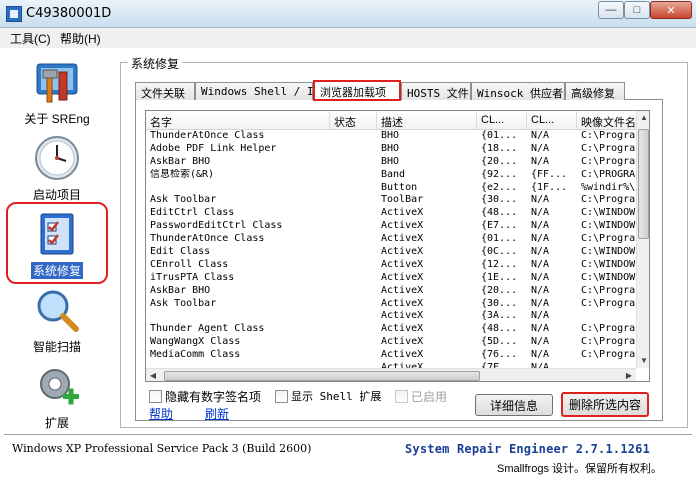 This screenshot has height=487, width=696. I want to click on hide-signed-checkbox, so click(155, 396).